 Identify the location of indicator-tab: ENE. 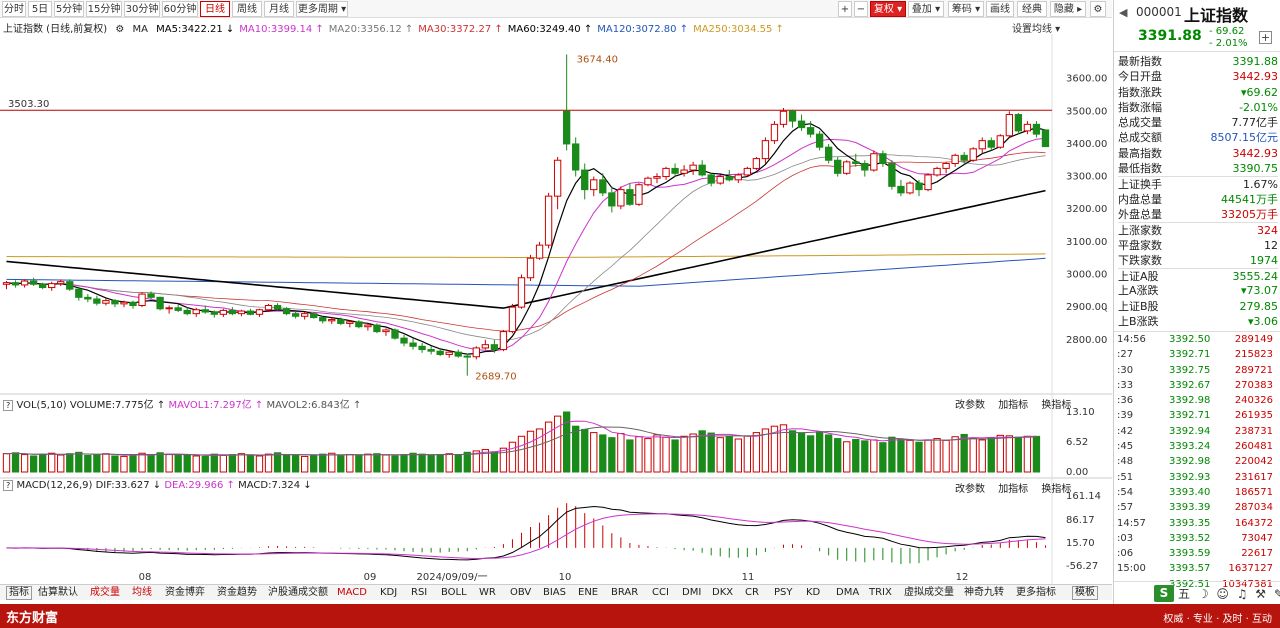
(588, 593).